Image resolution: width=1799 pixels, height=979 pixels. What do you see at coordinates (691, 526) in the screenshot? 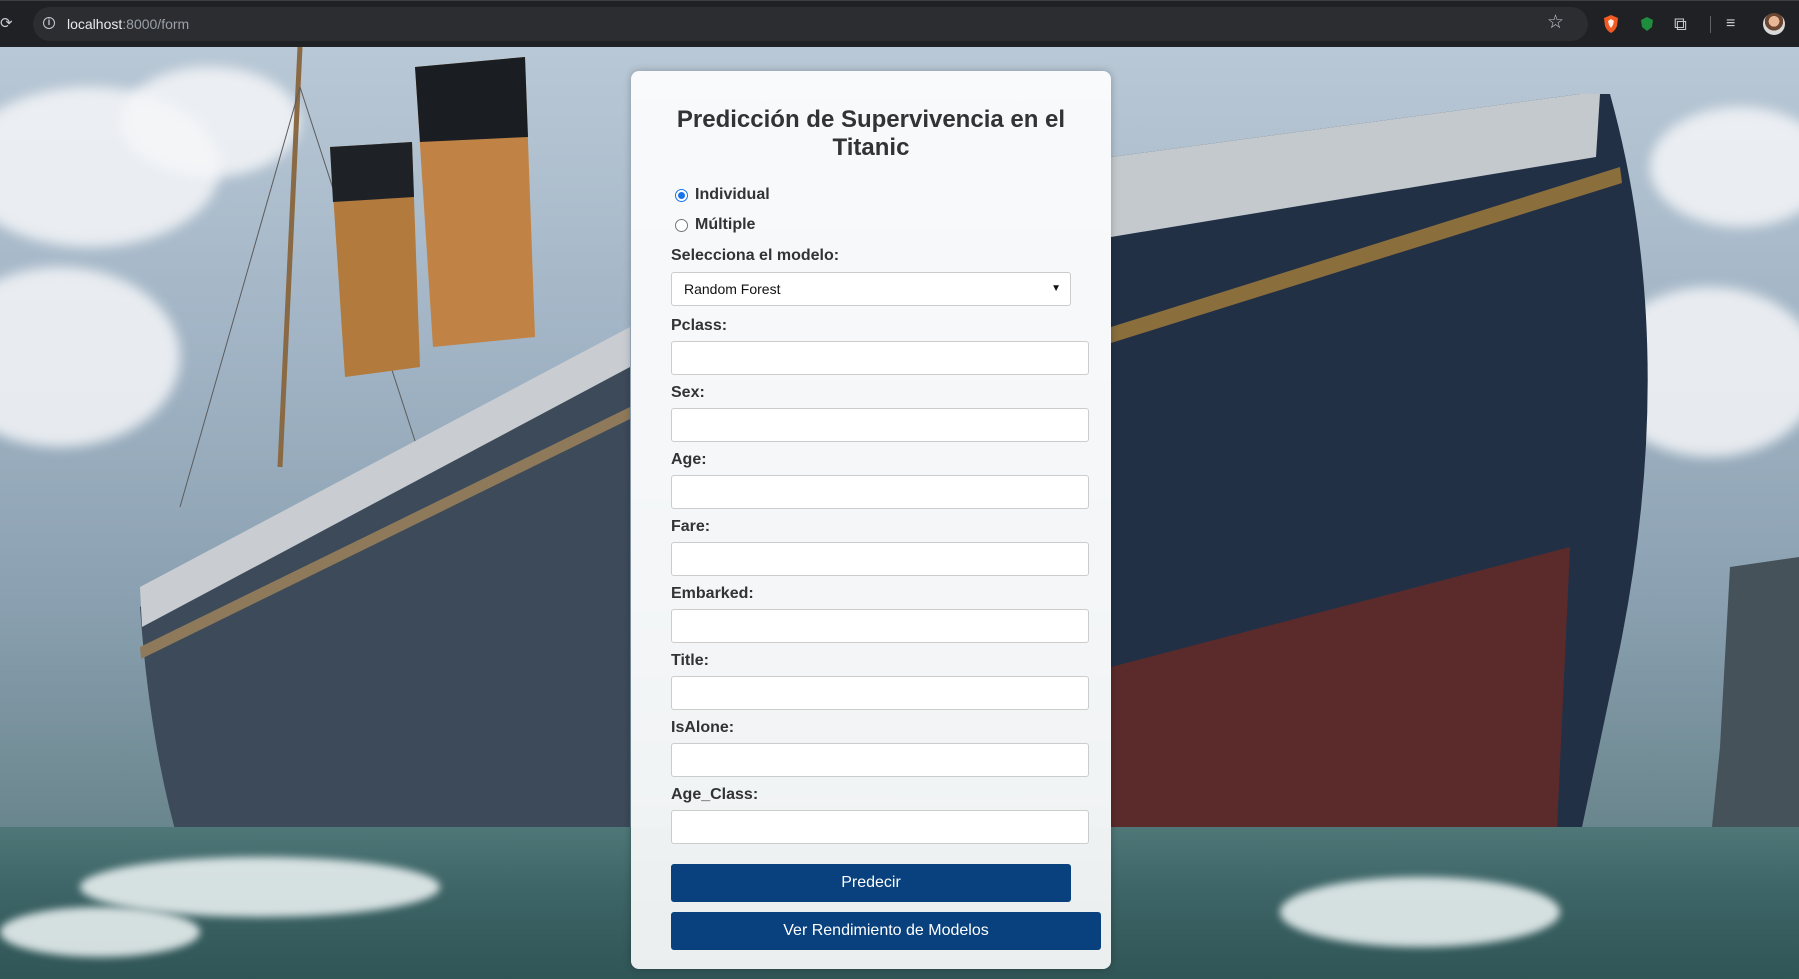
I see `field-label-fare: Fare:` at bounding box center [691, 526].